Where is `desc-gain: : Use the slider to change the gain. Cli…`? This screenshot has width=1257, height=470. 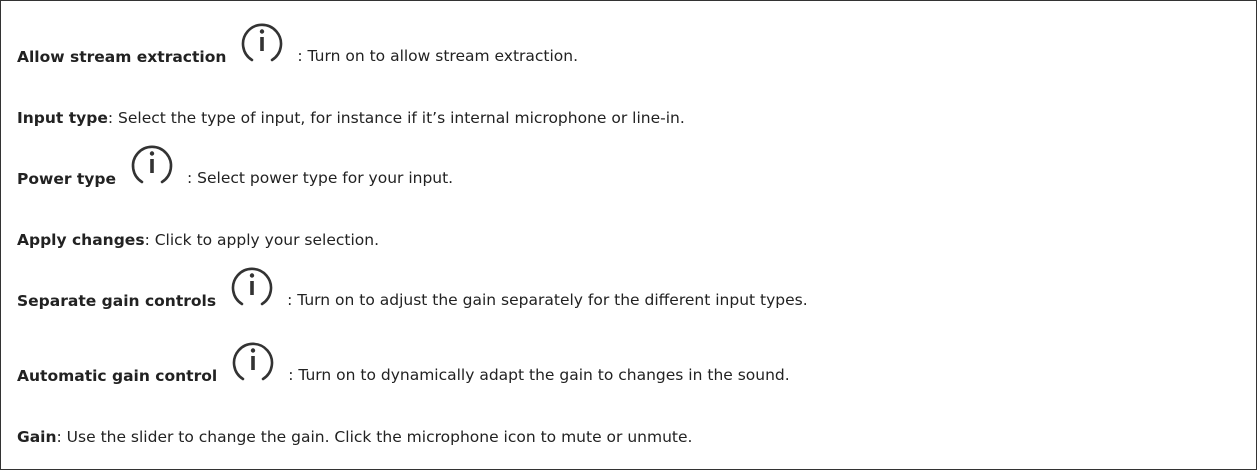
desc-gain: : Use the slider to change the gain. Cli… is located at coordinates (374, 437).